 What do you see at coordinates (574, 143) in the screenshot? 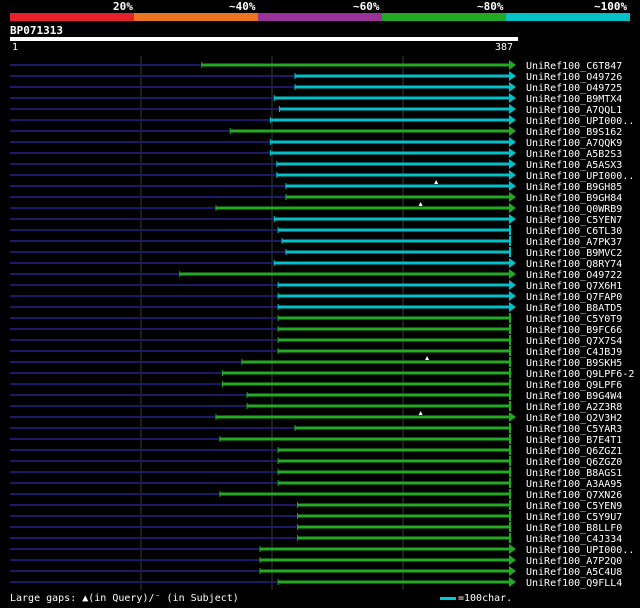
I see `hit-label: UniRef100_A7QQK9` at bounding box center [574, 143].